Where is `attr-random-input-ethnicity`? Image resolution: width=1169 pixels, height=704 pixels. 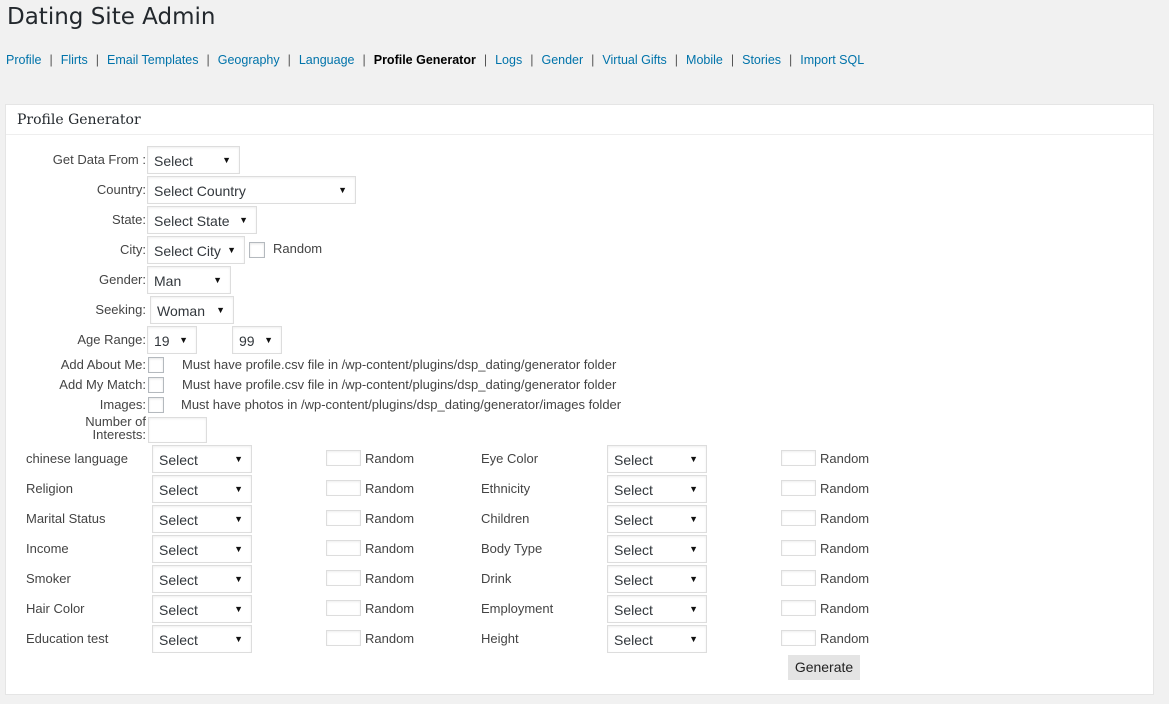 attr-random-input-ethnicity is located at coordinates (798, 488).